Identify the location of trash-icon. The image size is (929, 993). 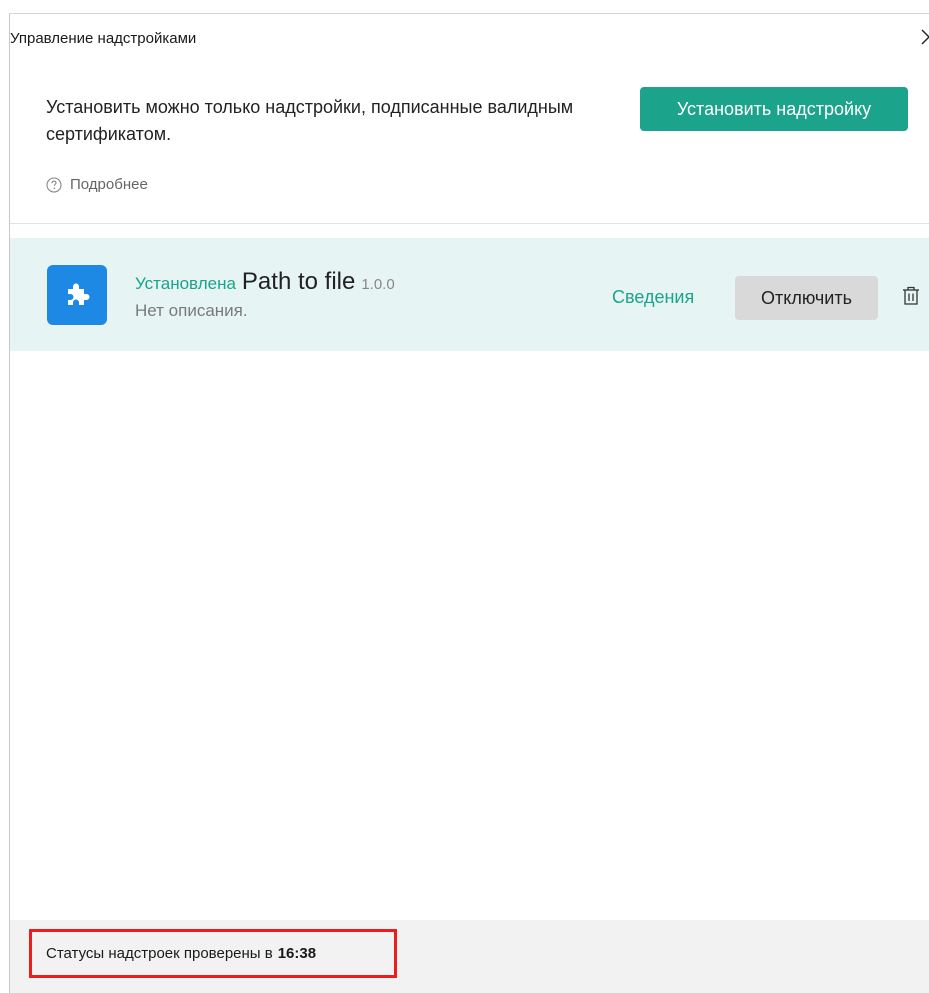
(911, 295).